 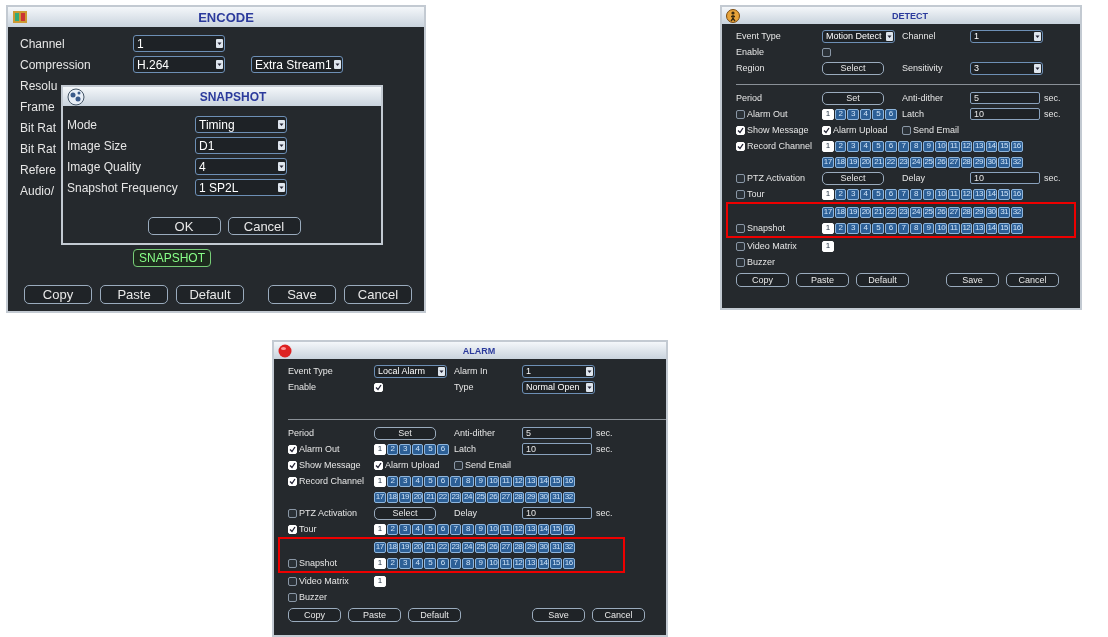 I want to click on dropdown: D1, so click(x=241, y=145).